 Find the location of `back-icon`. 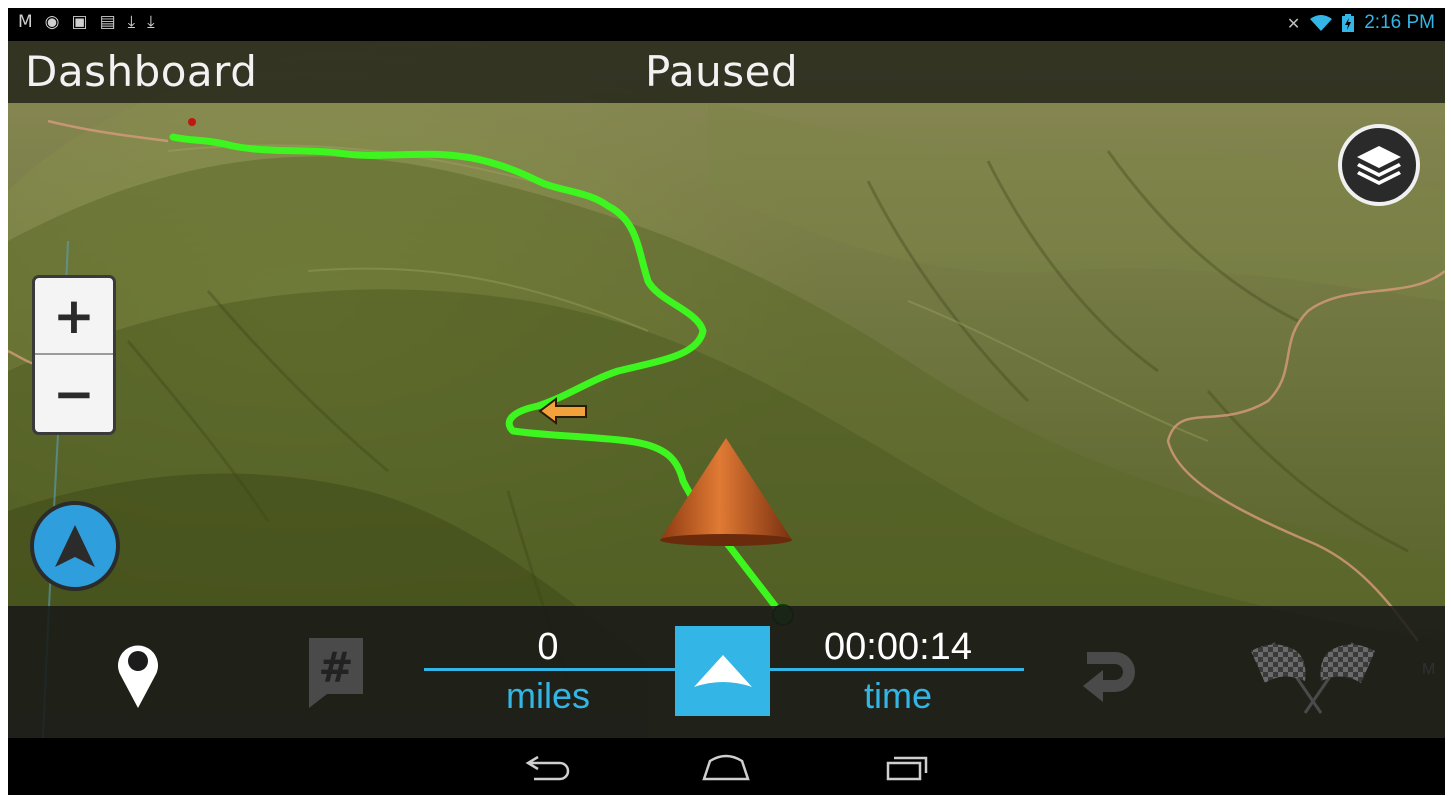

back-icon is located at coordinates (547, 768).